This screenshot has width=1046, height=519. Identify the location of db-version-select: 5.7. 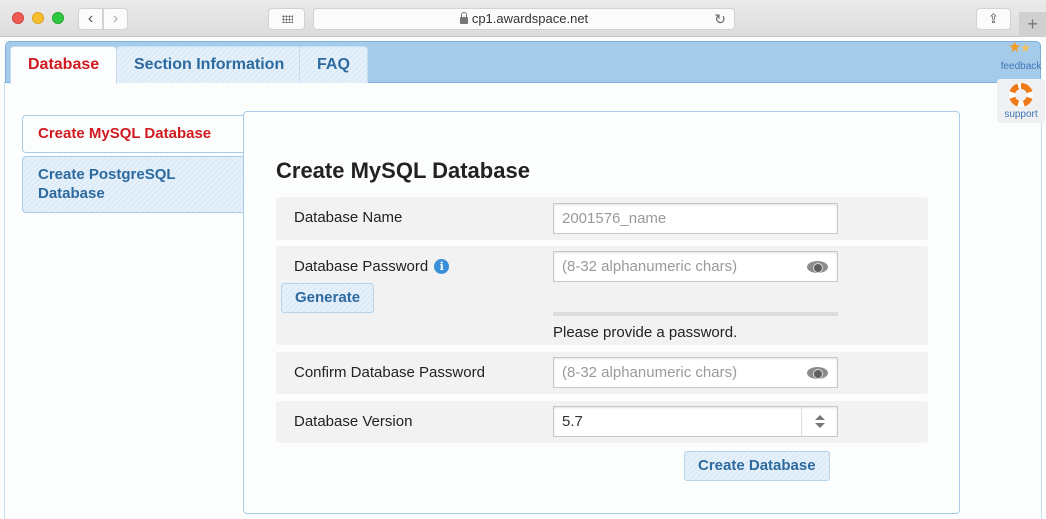
(695, 421).